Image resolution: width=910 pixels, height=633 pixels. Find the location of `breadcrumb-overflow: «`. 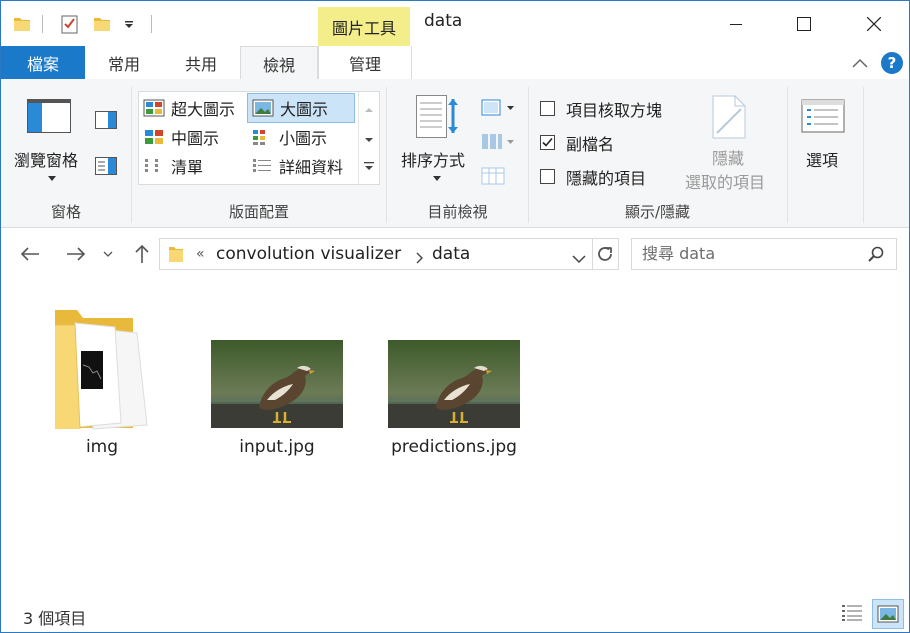

breadcrumb-overflow: « is located at coordinates (200, 254).